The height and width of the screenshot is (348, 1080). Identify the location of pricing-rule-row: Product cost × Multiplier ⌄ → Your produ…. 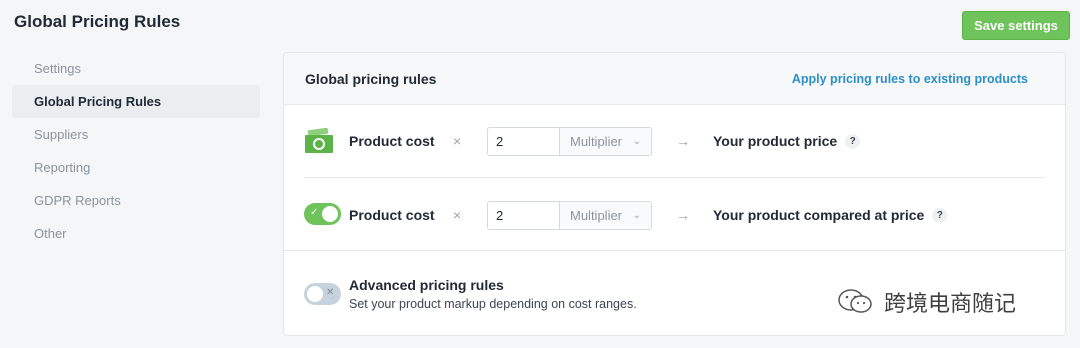
(674, 141).